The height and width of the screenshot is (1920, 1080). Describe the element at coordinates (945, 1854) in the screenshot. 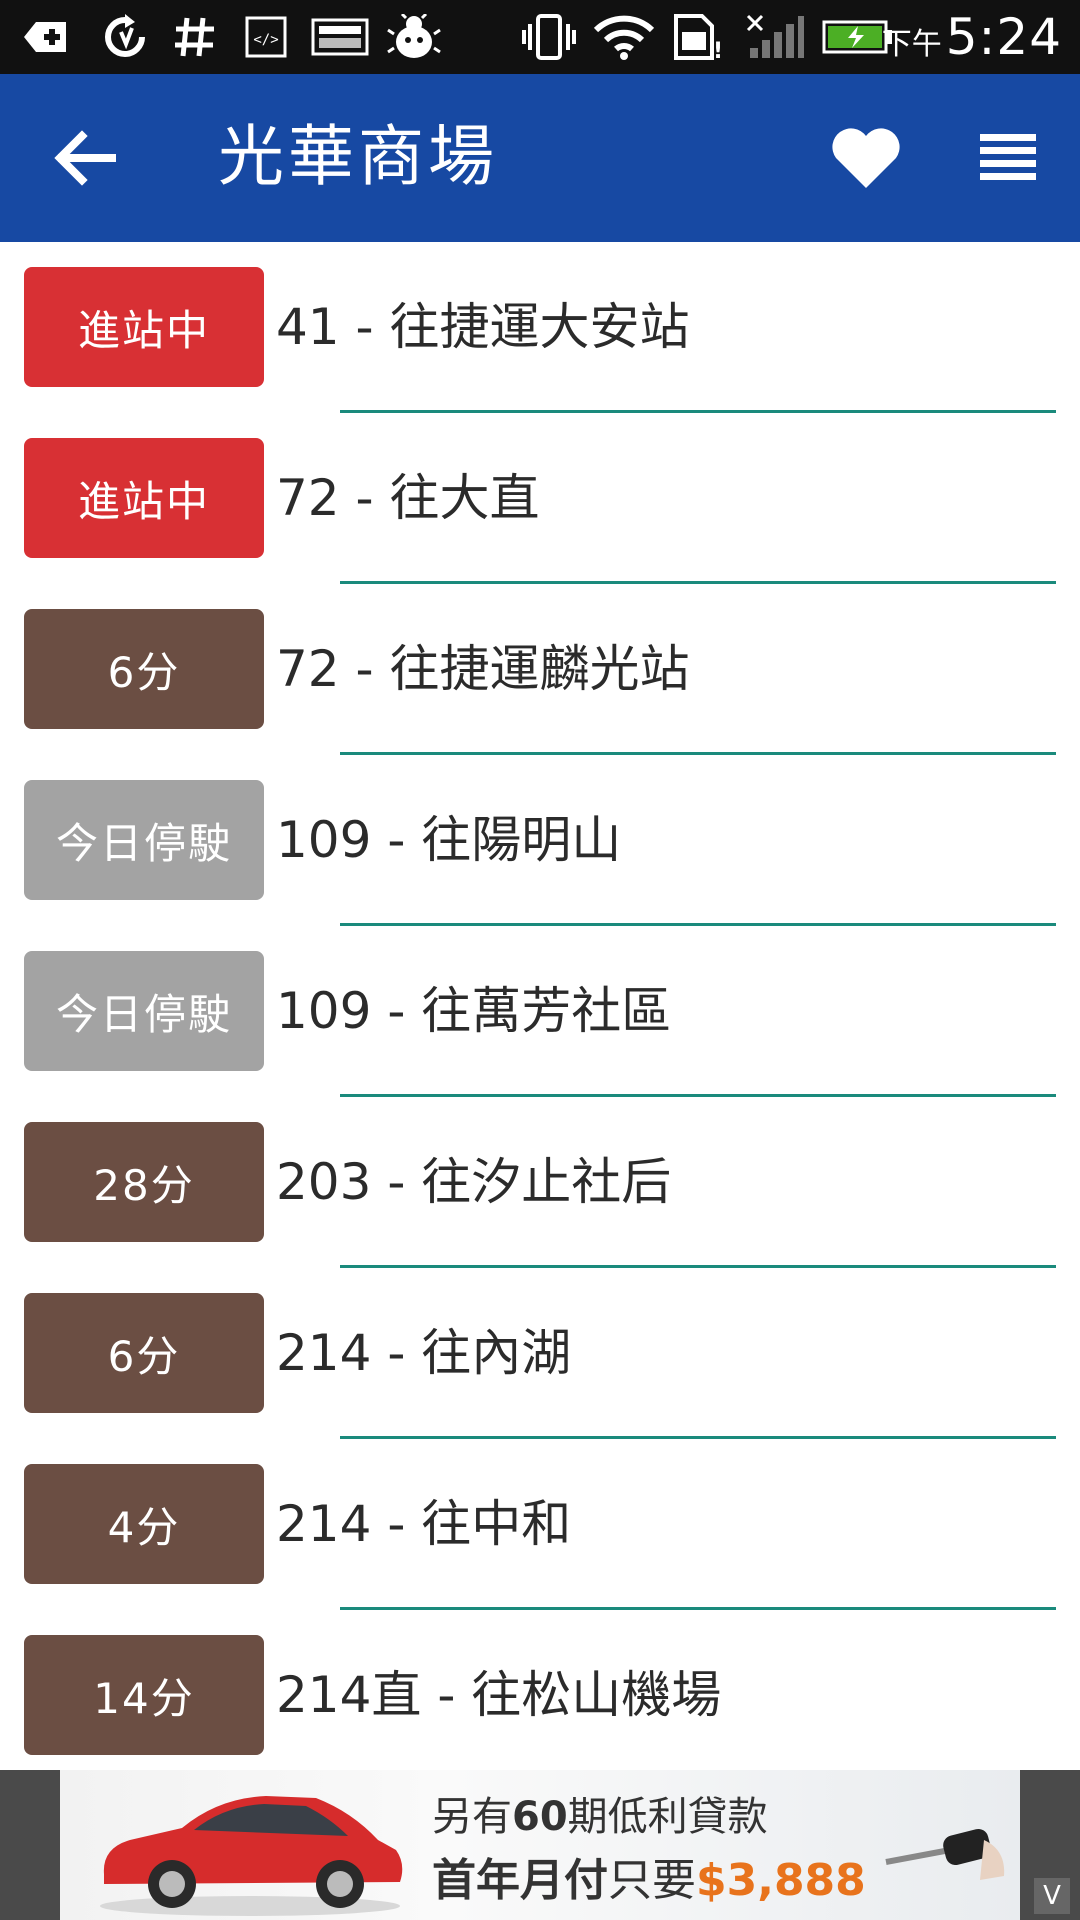

I see `key-icon` at that location.